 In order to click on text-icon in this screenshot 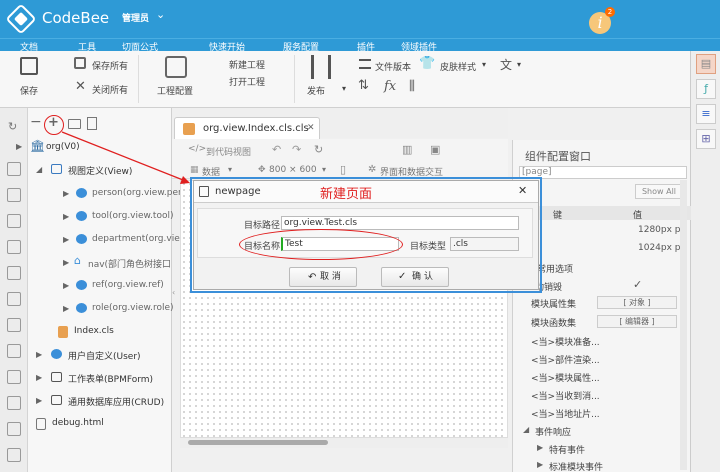, I will do `click(14, 221)`.